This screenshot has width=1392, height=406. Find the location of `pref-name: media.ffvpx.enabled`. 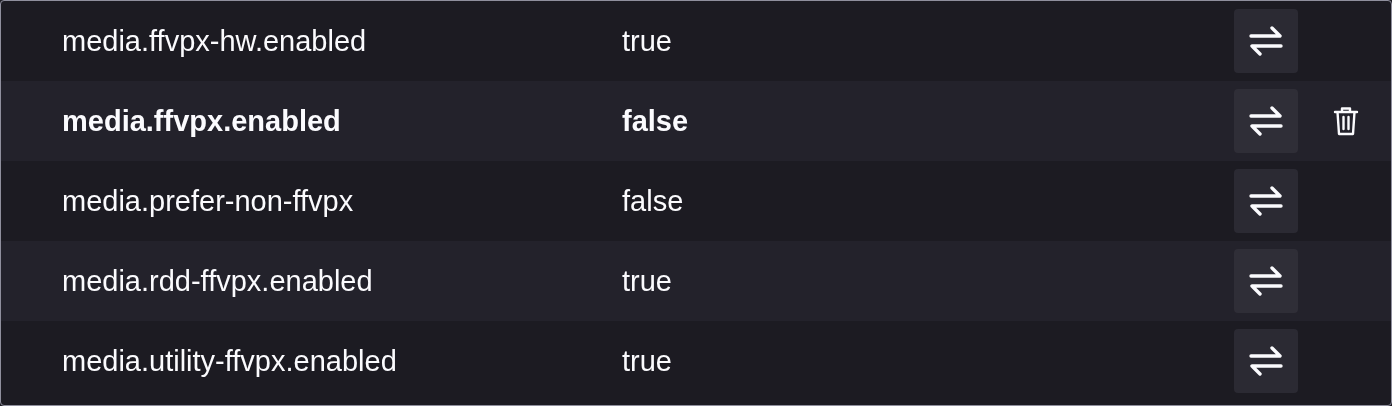

pref-name: media.ffvpx.enabled is located at coordinates (201, 121).